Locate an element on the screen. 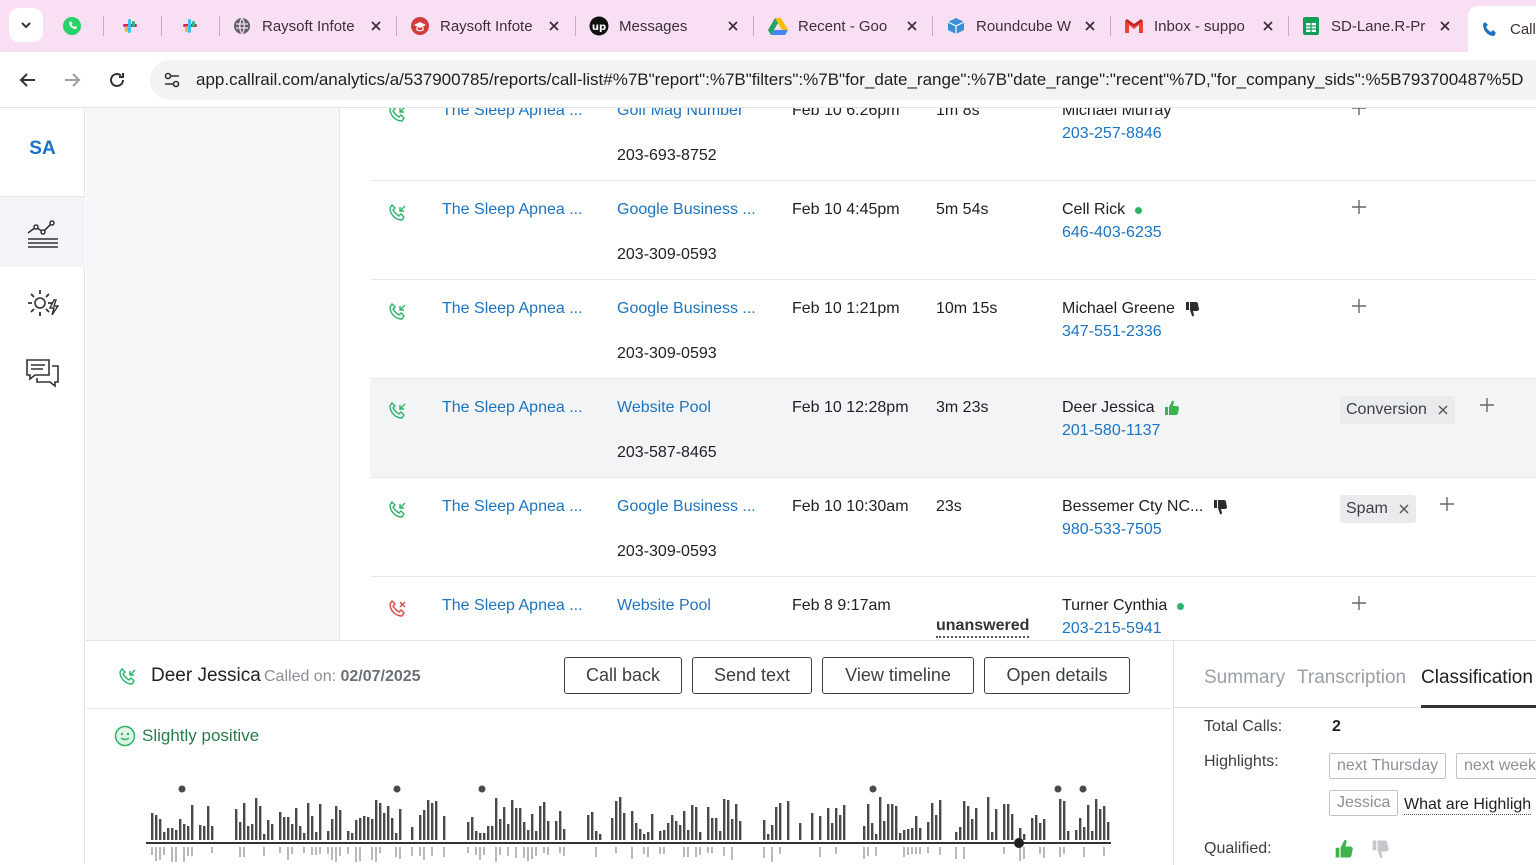 This screenshot has height=865, width=1536. caller-phone-link: 203-257-8846 is located at coordinates (1112, 134).